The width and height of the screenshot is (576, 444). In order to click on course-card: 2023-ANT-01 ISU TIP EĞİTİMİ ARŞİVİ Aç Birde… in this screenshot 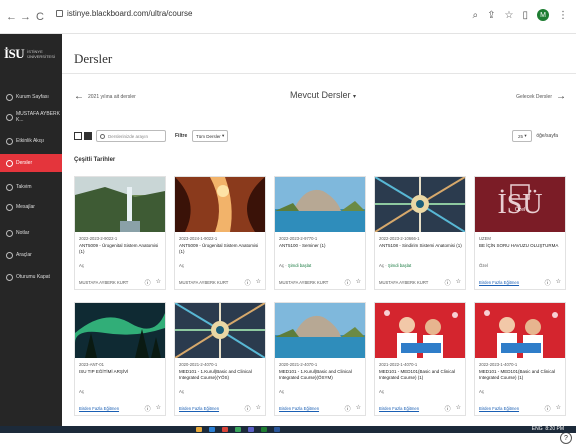, I will do `click(120, 359)`.